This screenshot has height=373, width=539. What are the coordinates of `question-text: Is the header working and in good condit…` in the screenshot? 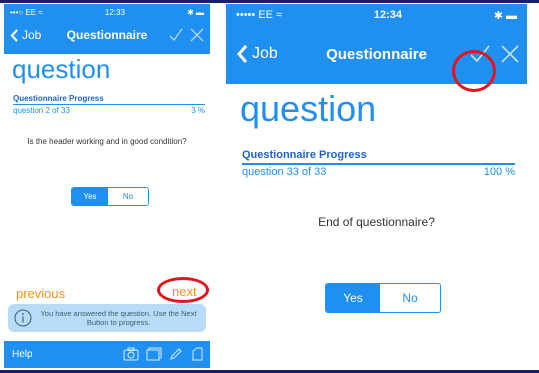 It's located at (107, 141).